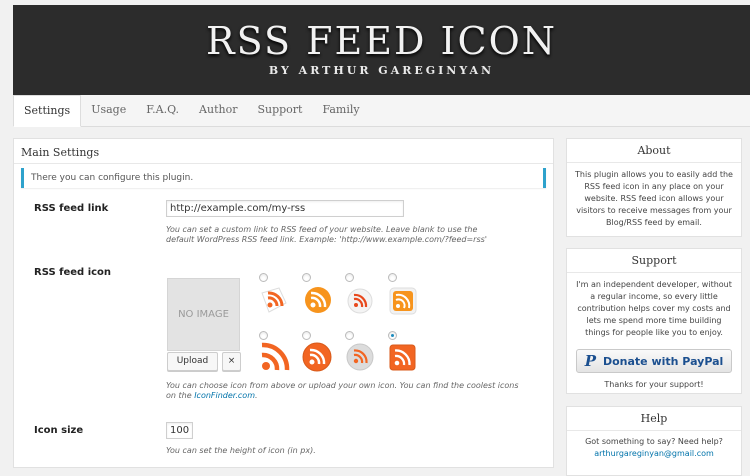 Image resolution: width=750 pixels, height=476 pixels. What do you see at coordinates (381, 41) in the screenshot?
I see `banner-title: RSS FEED ICON` at bounding box center [381, 41].